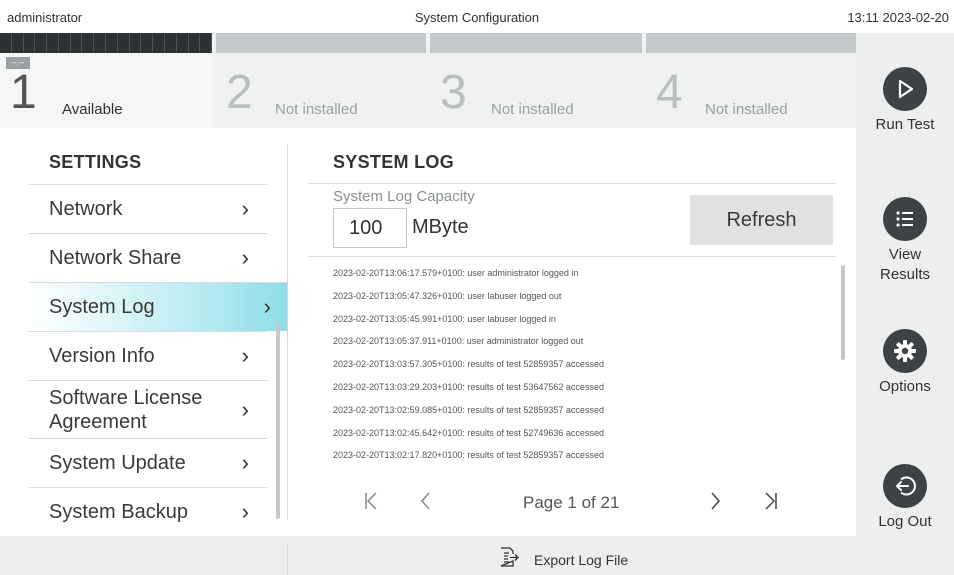 Image resolution: width=954 pixels, height=575 pixels. Describe the element at coordinates (102, 356) in the screenshot. I see `settings-item-label: Version Info` at that location.